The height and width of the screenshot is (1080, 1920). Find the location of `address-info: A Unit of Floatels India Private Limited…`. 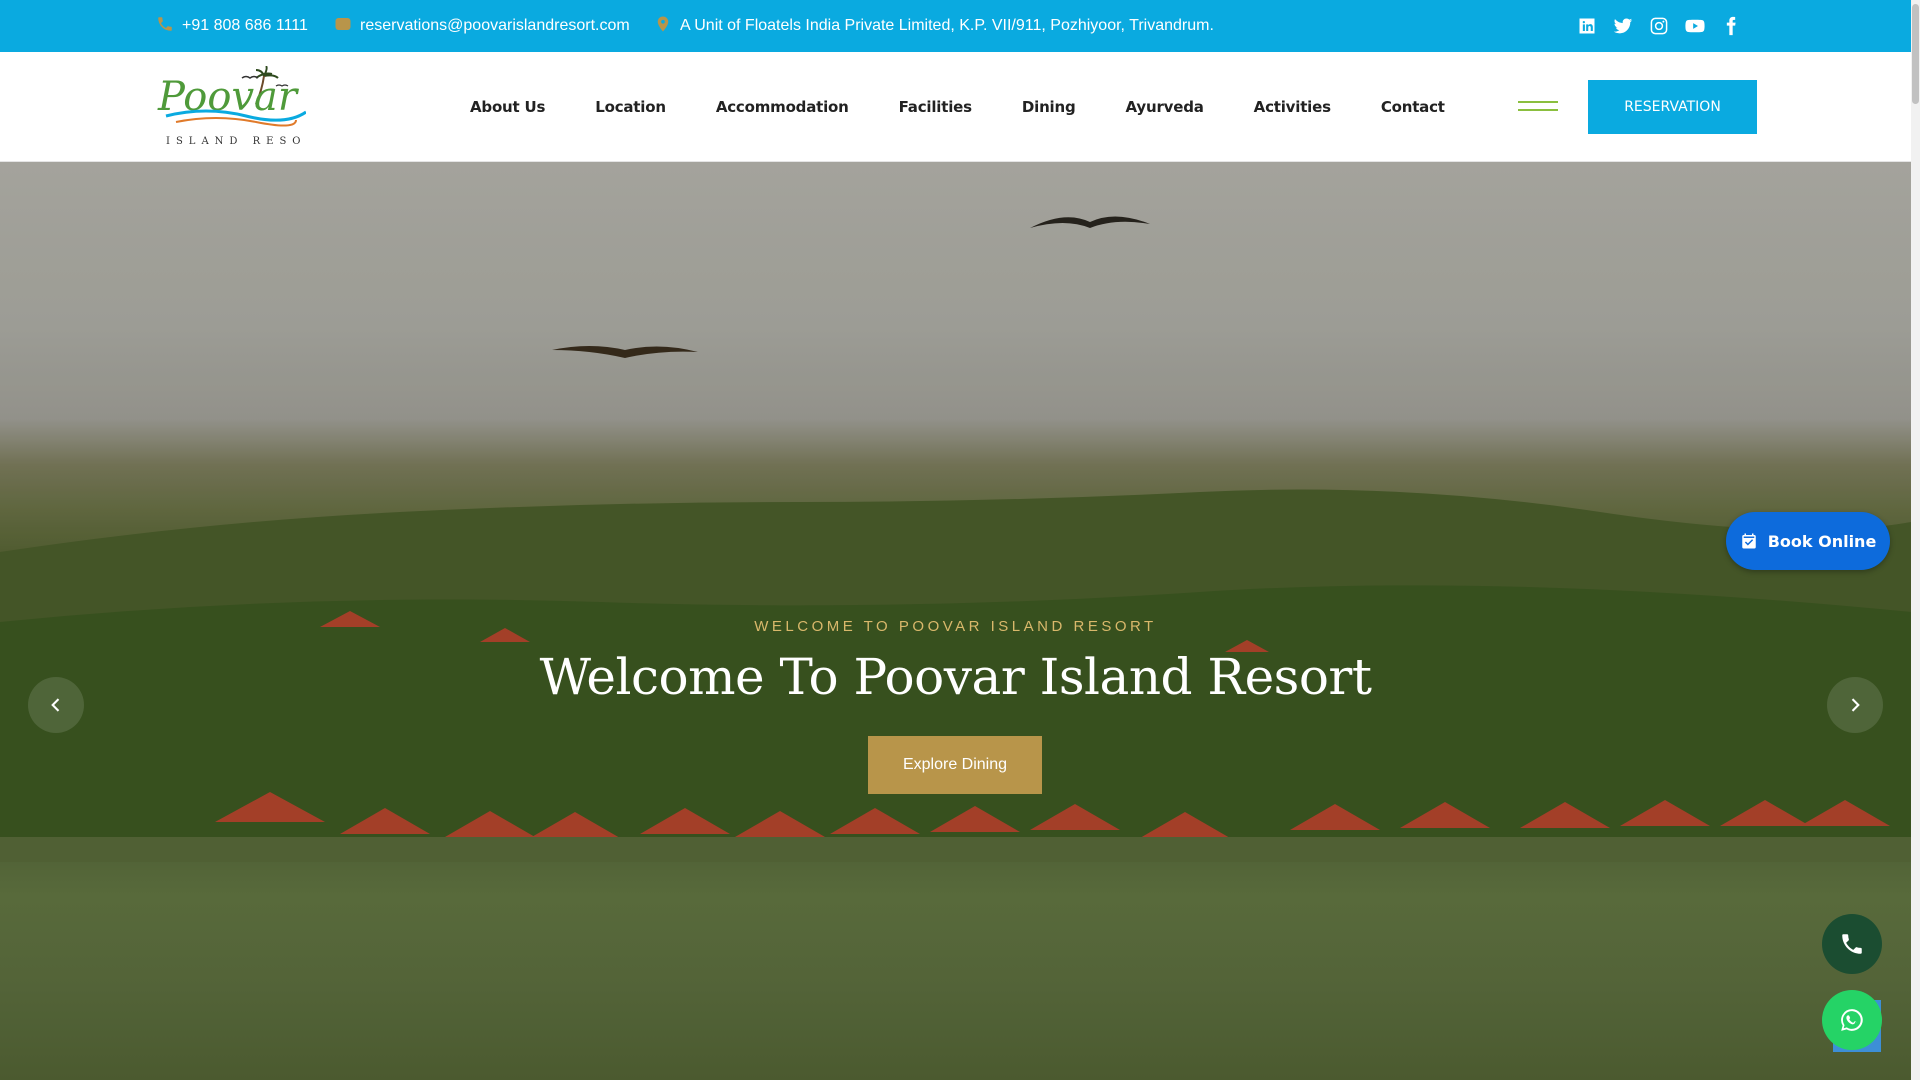

address-info: A Unit of Floatels India Private Limited… is located at coordinates (934, 26).